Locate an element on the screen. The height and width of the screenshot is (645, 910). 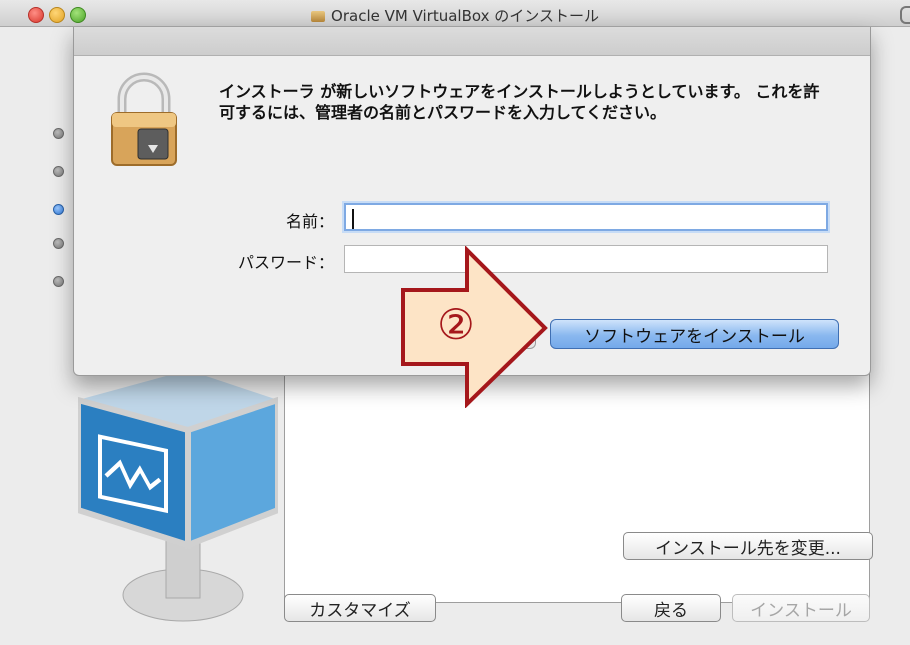
step-indicator-dot-active is located at coordinates (58, 209).